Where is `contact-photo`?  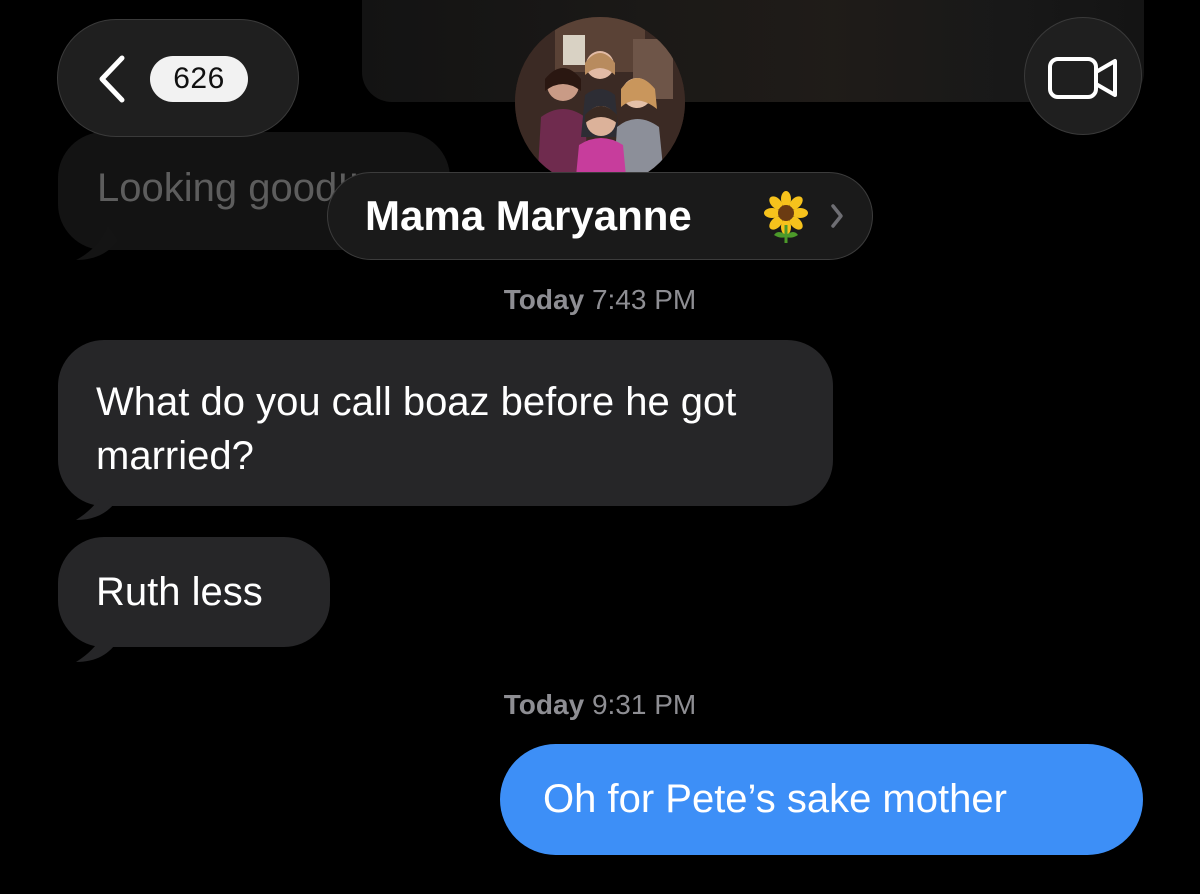 contact-photo is located at coordinates (600, 102).